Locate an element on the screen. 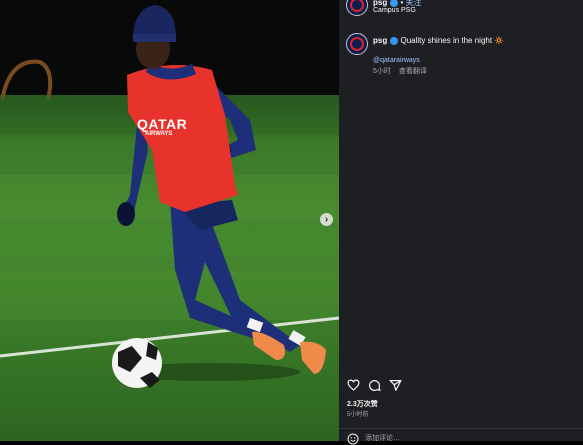  likes-count: 2.3万次赞 is located at coordinates (362, 405).